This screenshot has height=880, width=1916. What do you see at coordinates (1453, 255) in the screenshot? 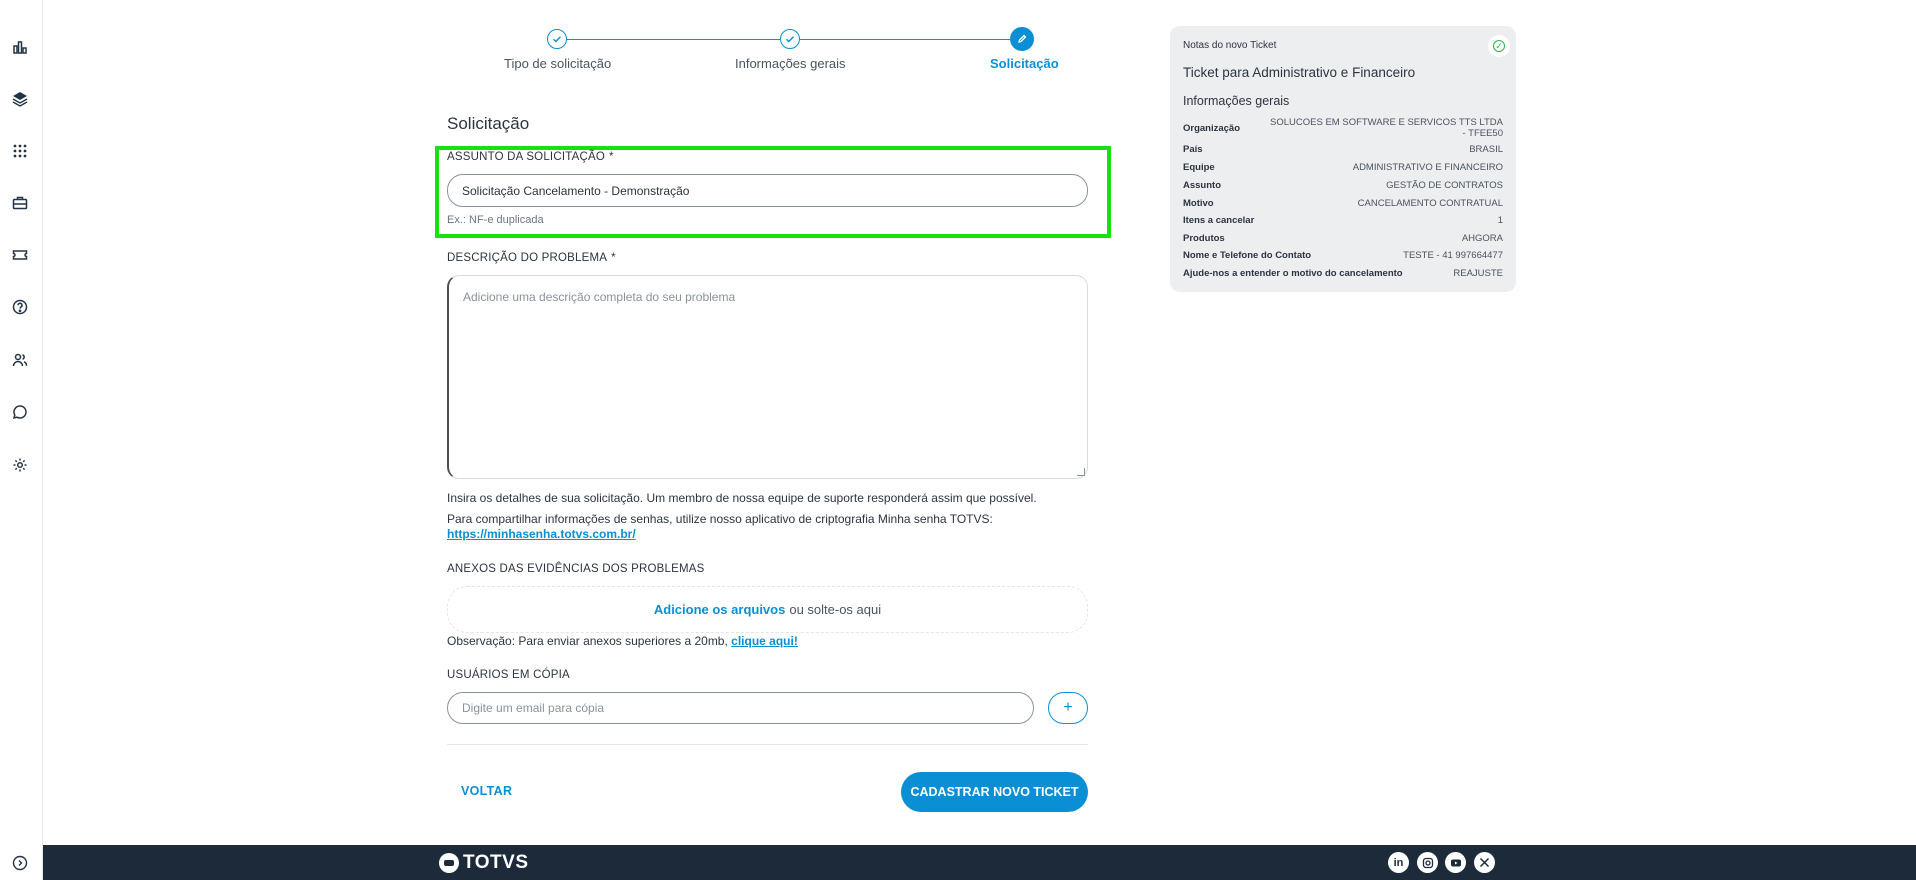
I see `notes-row-value: TESTE - 41 997664477` at bounding box center [1453, 255].